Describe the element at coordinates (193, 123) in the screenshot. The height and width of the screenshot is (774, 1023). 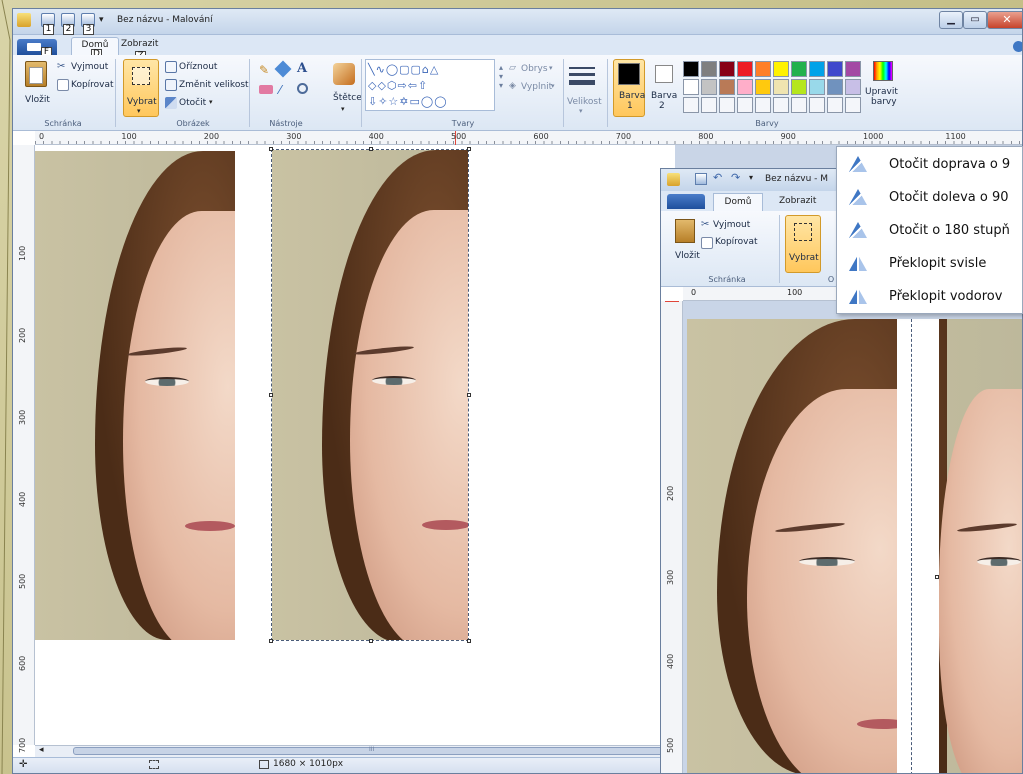
I see `group-image-label: Obrázek` at that location.